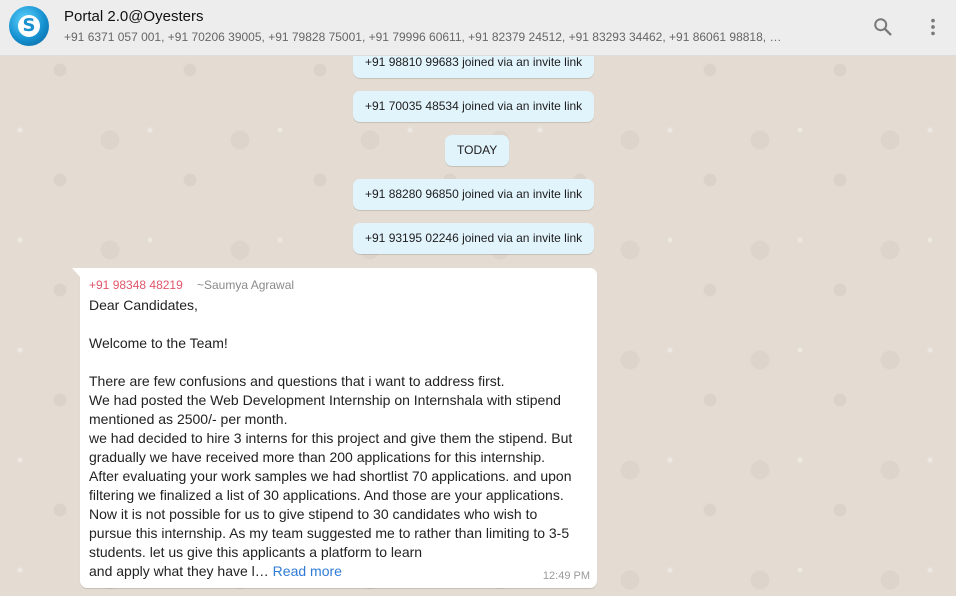  Describe the element at coordinates (143, 305) in the screenshot. I see `message-line: Dear Candidates,` at that location.